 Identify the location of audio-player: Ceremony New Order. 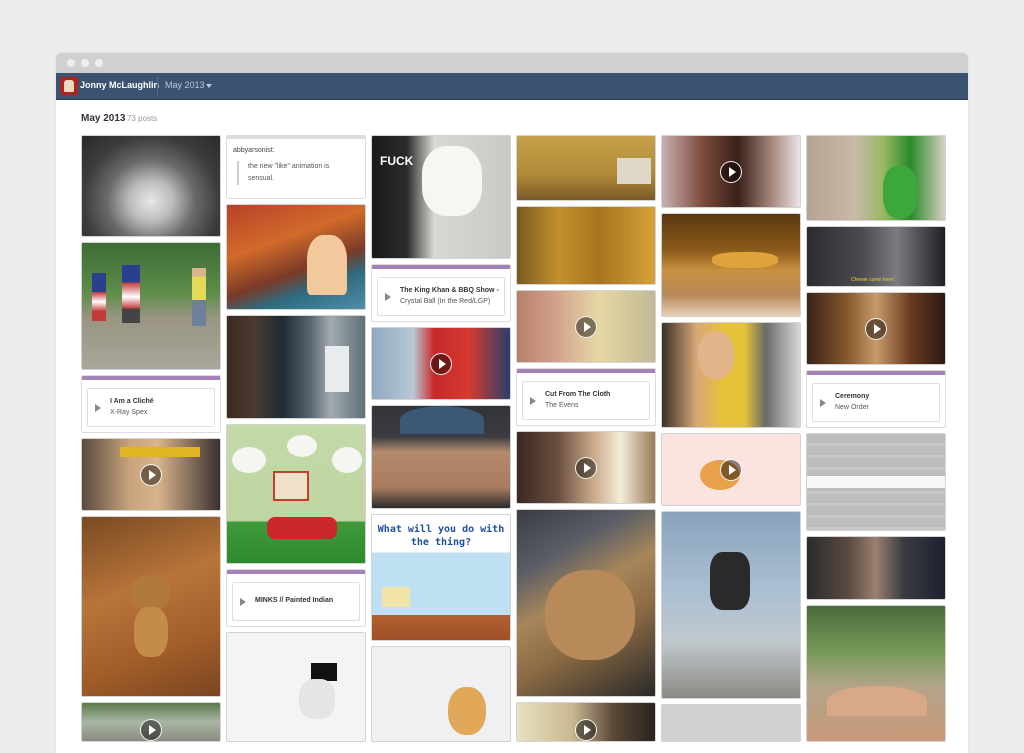
(876, 402).